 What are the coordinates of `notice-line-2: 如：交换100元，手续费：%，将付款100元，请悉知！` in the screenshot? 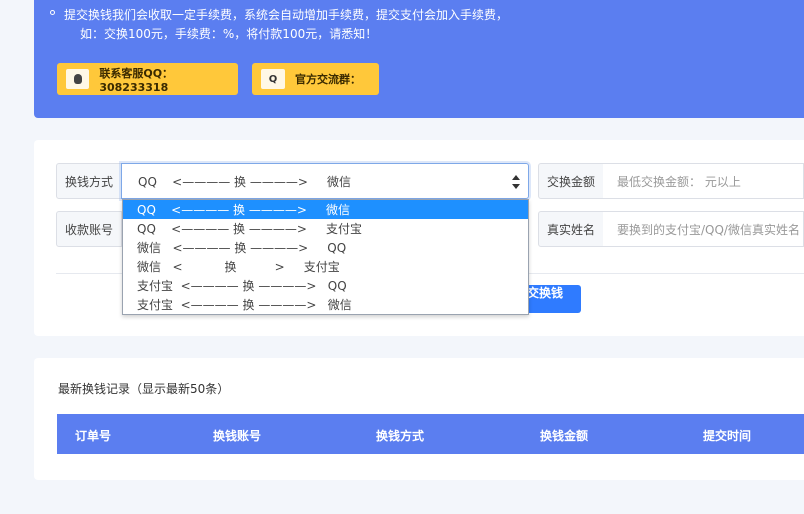 It's located at (229, 34).